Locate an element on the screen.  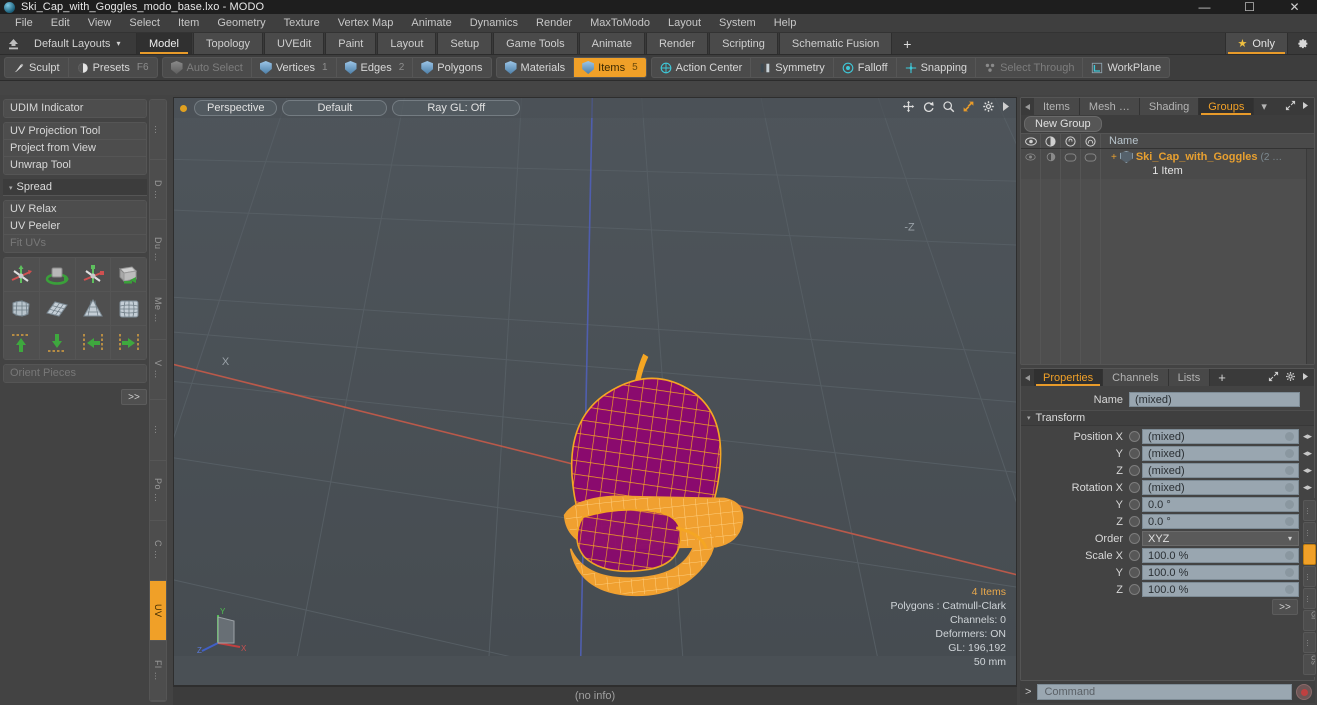
row-eye-icon is located at coordinates (1031, 157).